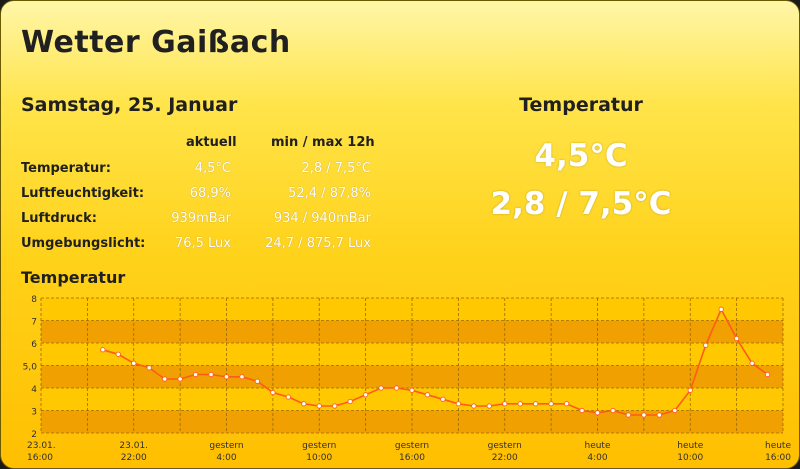 This screenshot has width=800, height=469. I want to click on y-tick-label: 8, so click(34, 300).